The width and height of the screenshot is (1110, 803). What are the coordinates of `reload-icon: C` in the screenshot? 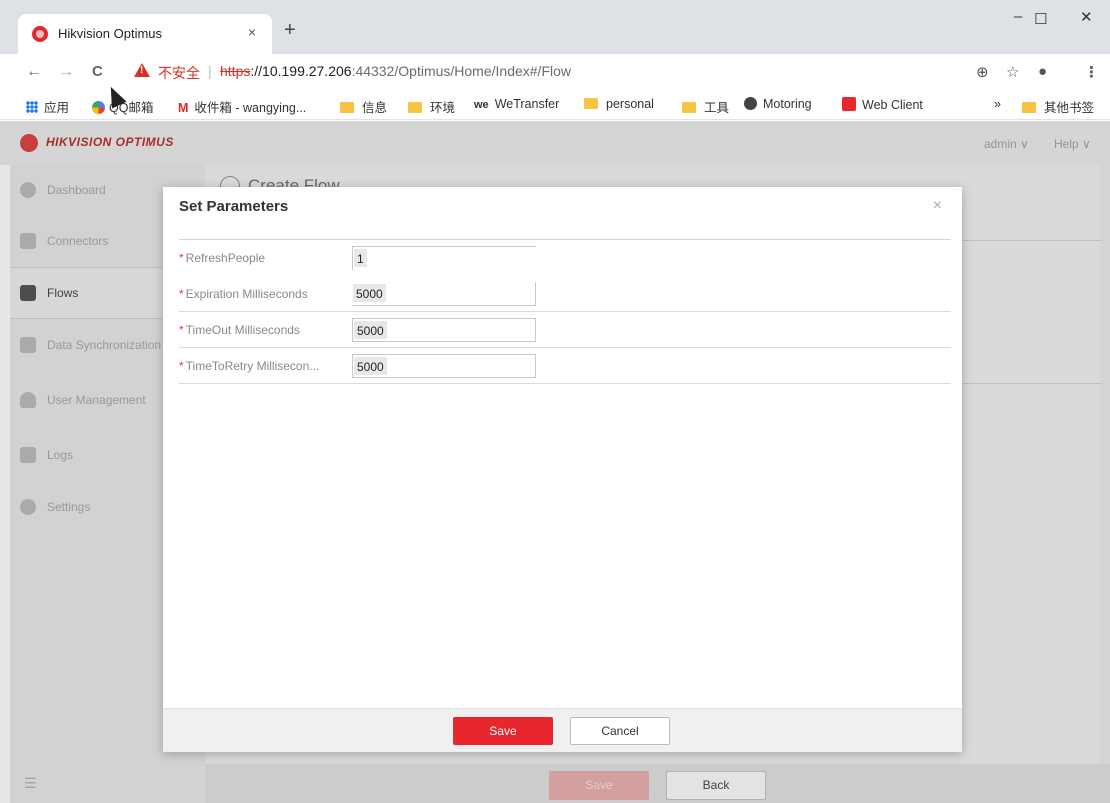 It's located at (97, 72).